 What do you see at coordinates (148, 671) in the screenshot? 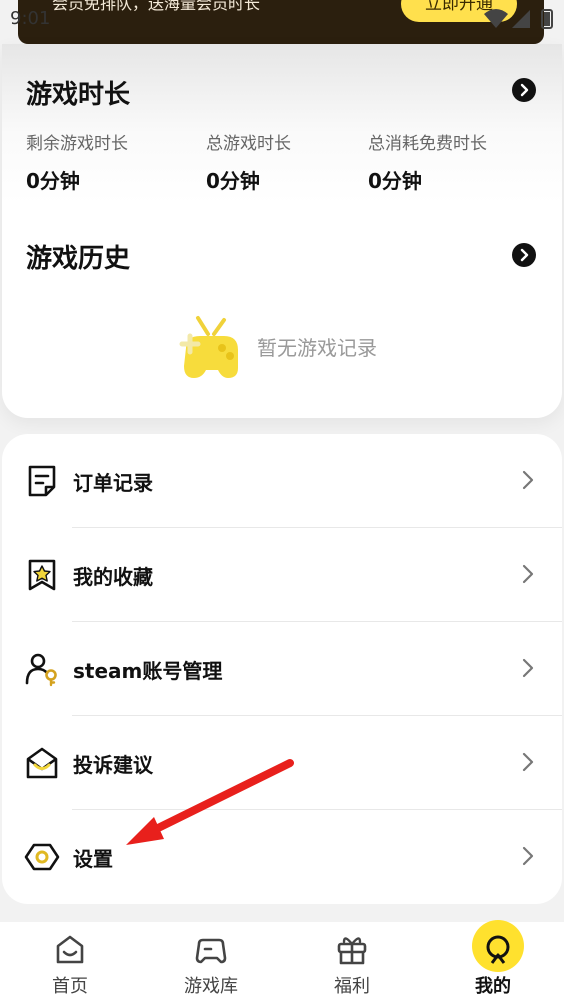
I see `menu-item-label: steam账号管理` at bounding box center [148, 671].